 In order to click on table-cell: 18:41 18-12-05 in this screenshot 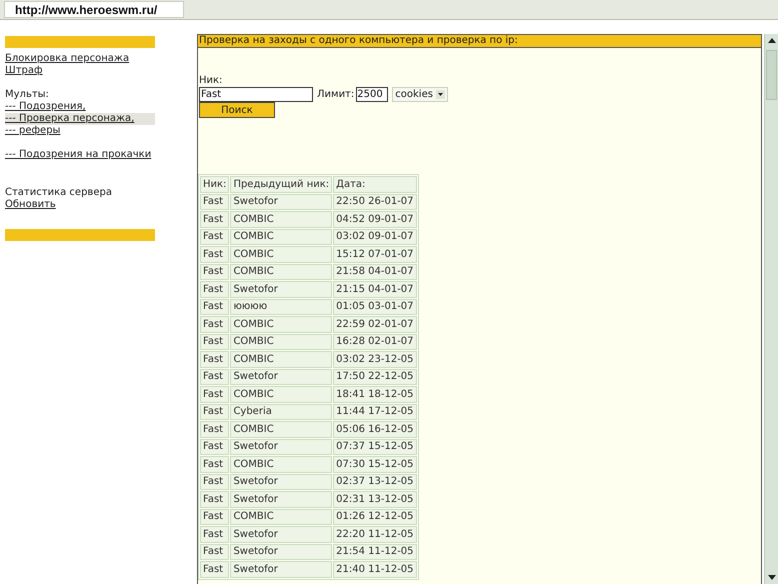, I will do `click(375, 394)`.